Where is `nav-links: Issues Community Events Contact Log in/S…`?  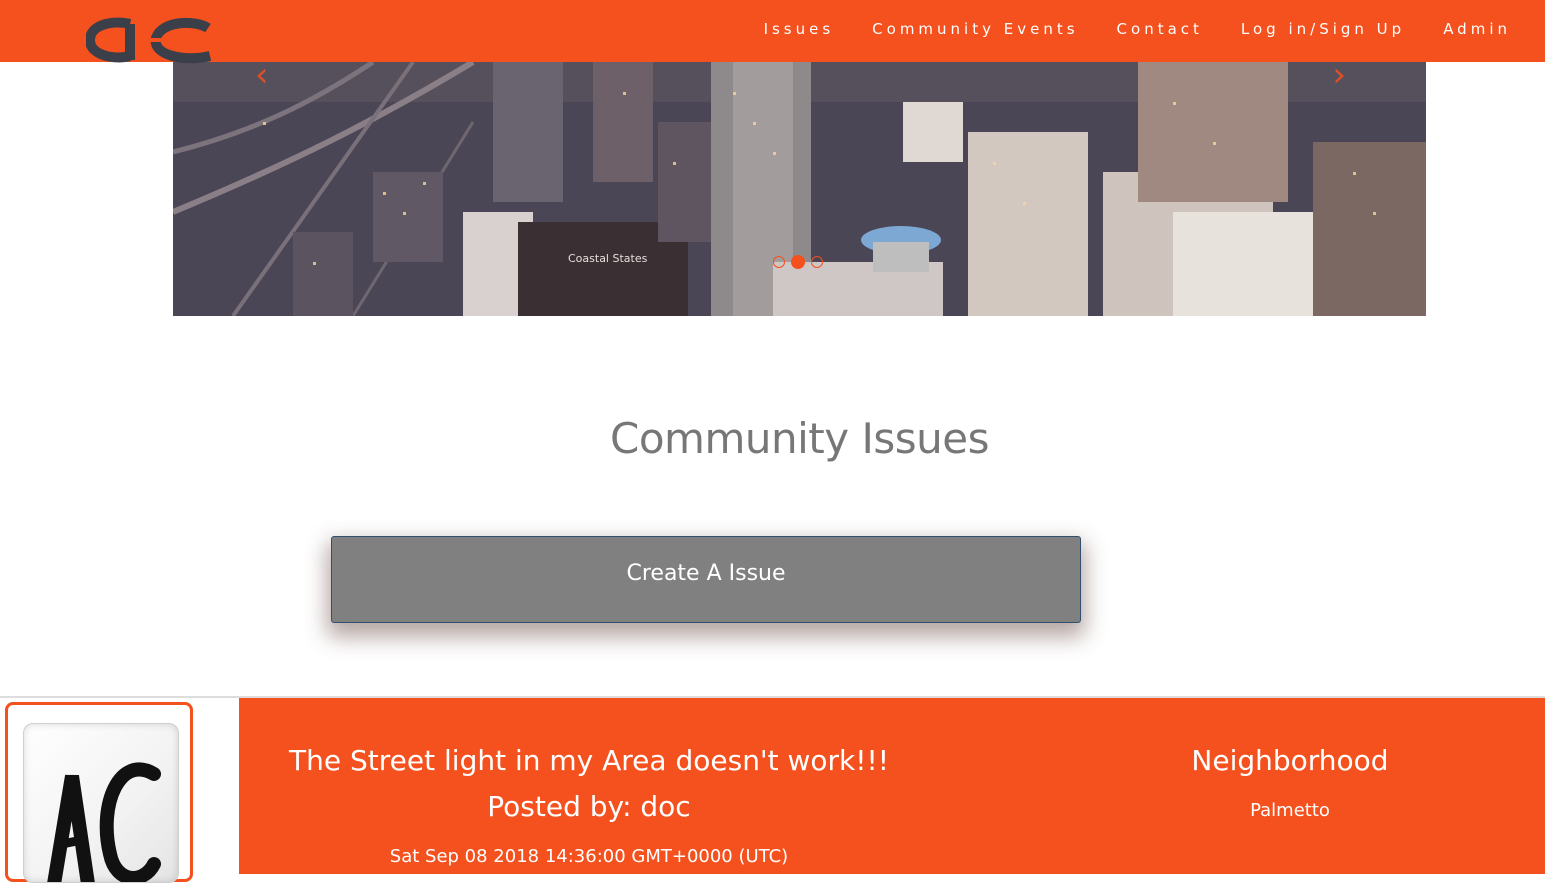
nav-links: Issues Community Events Contact Log in/S… is located at coordinates (1118, 29).